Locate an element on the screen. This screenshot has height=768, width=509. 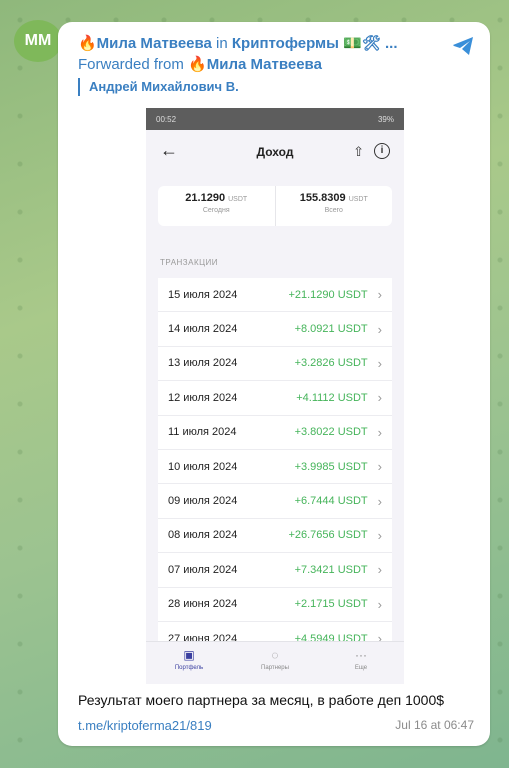
tab-label: Портфель is located at coordinates (189, 668).